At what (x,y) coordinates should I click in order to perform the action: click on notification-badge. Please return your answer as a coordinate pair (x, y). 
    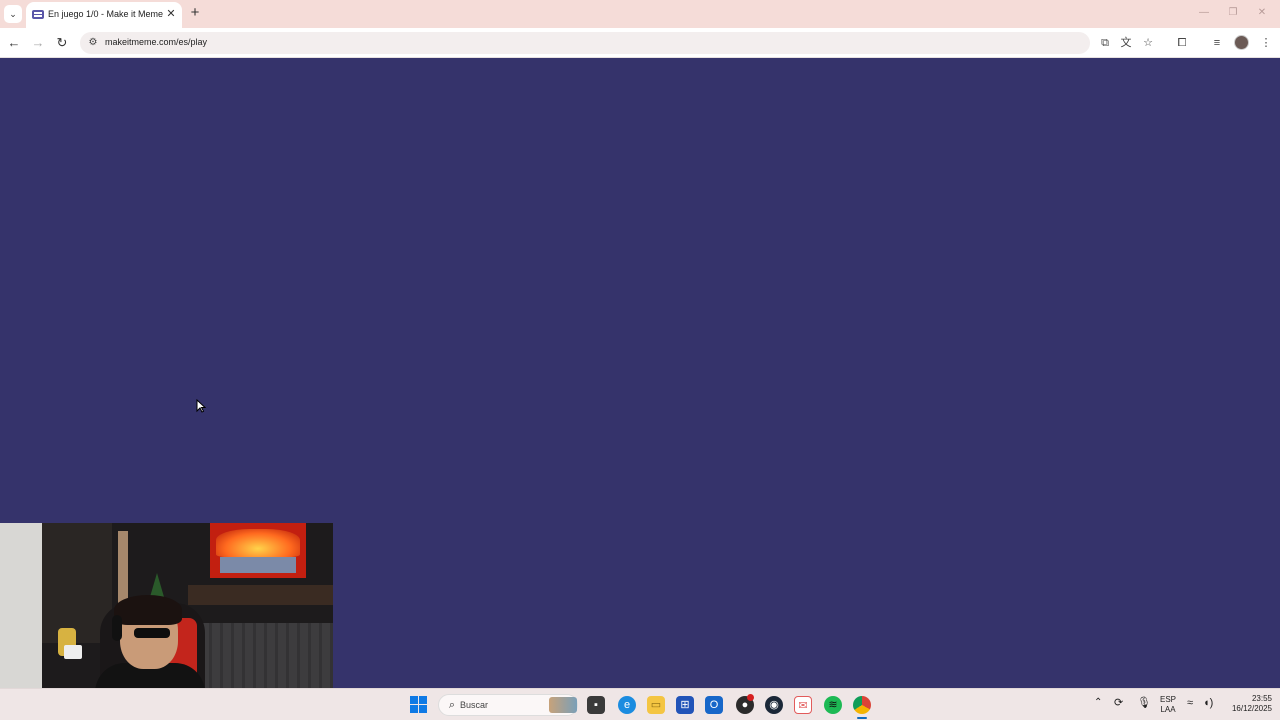
    Looking at the image, I should click on (750, 697).